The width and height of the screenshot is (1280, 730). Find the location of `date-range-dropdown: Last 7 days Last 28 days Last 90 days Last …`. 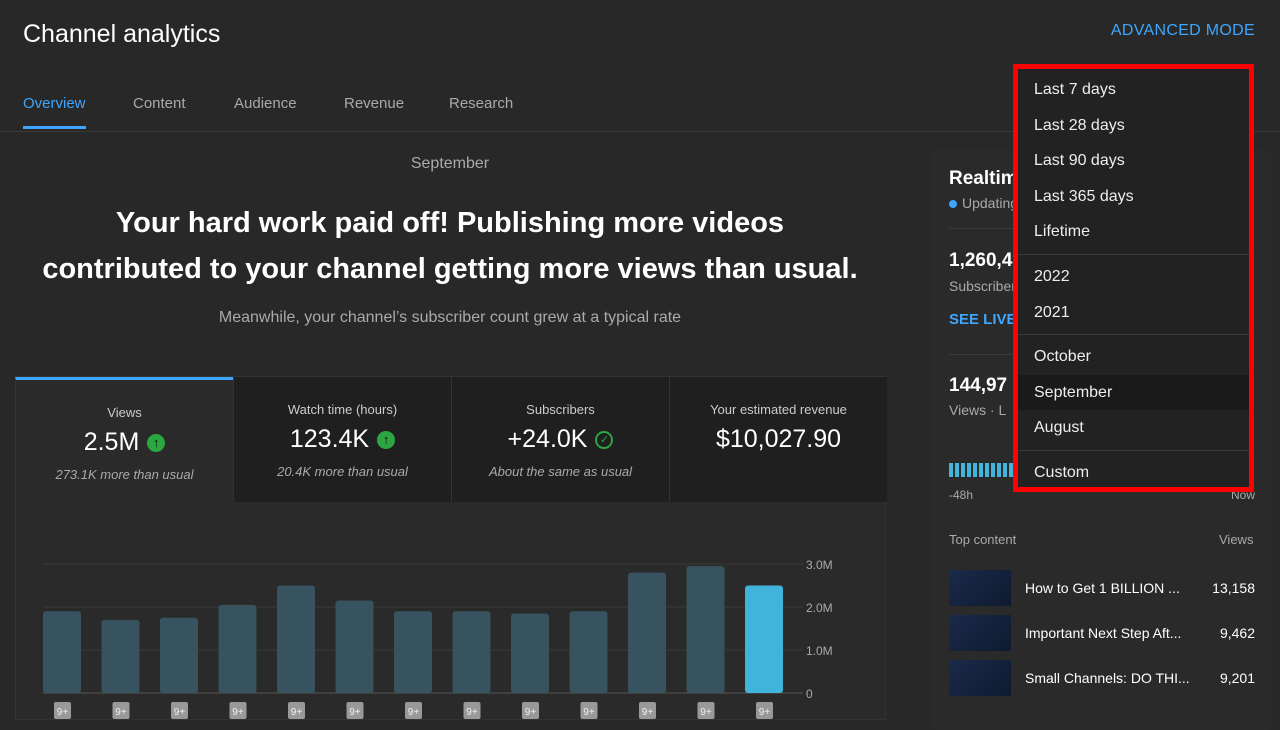

date-range-dropdown: Last 7 days Last 28 days Last 90 days Last … is located at coordinates (1133, 278).